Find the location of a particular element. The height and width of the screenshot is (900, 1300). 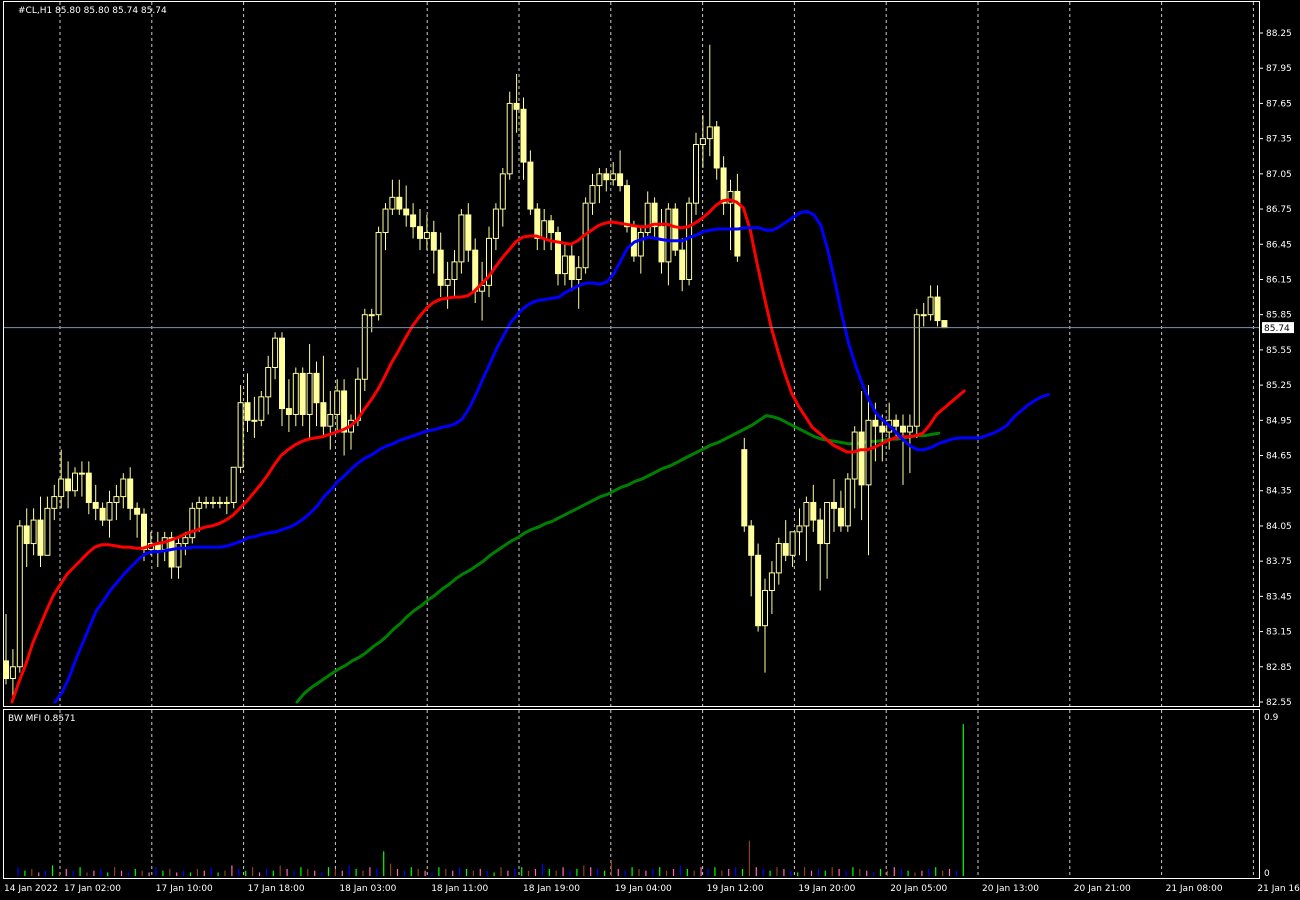

symbol-info: #CL,H1 85.80 85.80 85.74 85.74 is located at coordinates (92, 11).